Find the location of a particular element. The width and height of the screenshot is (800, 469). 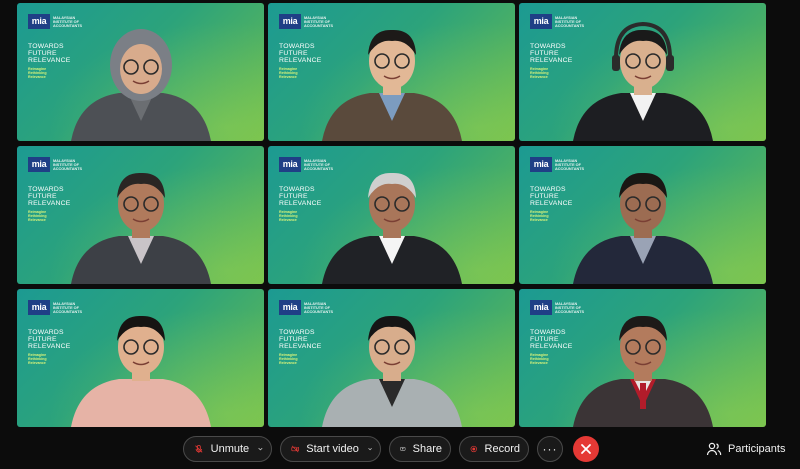

share-screen-icon is located at coordinates (403, 449).